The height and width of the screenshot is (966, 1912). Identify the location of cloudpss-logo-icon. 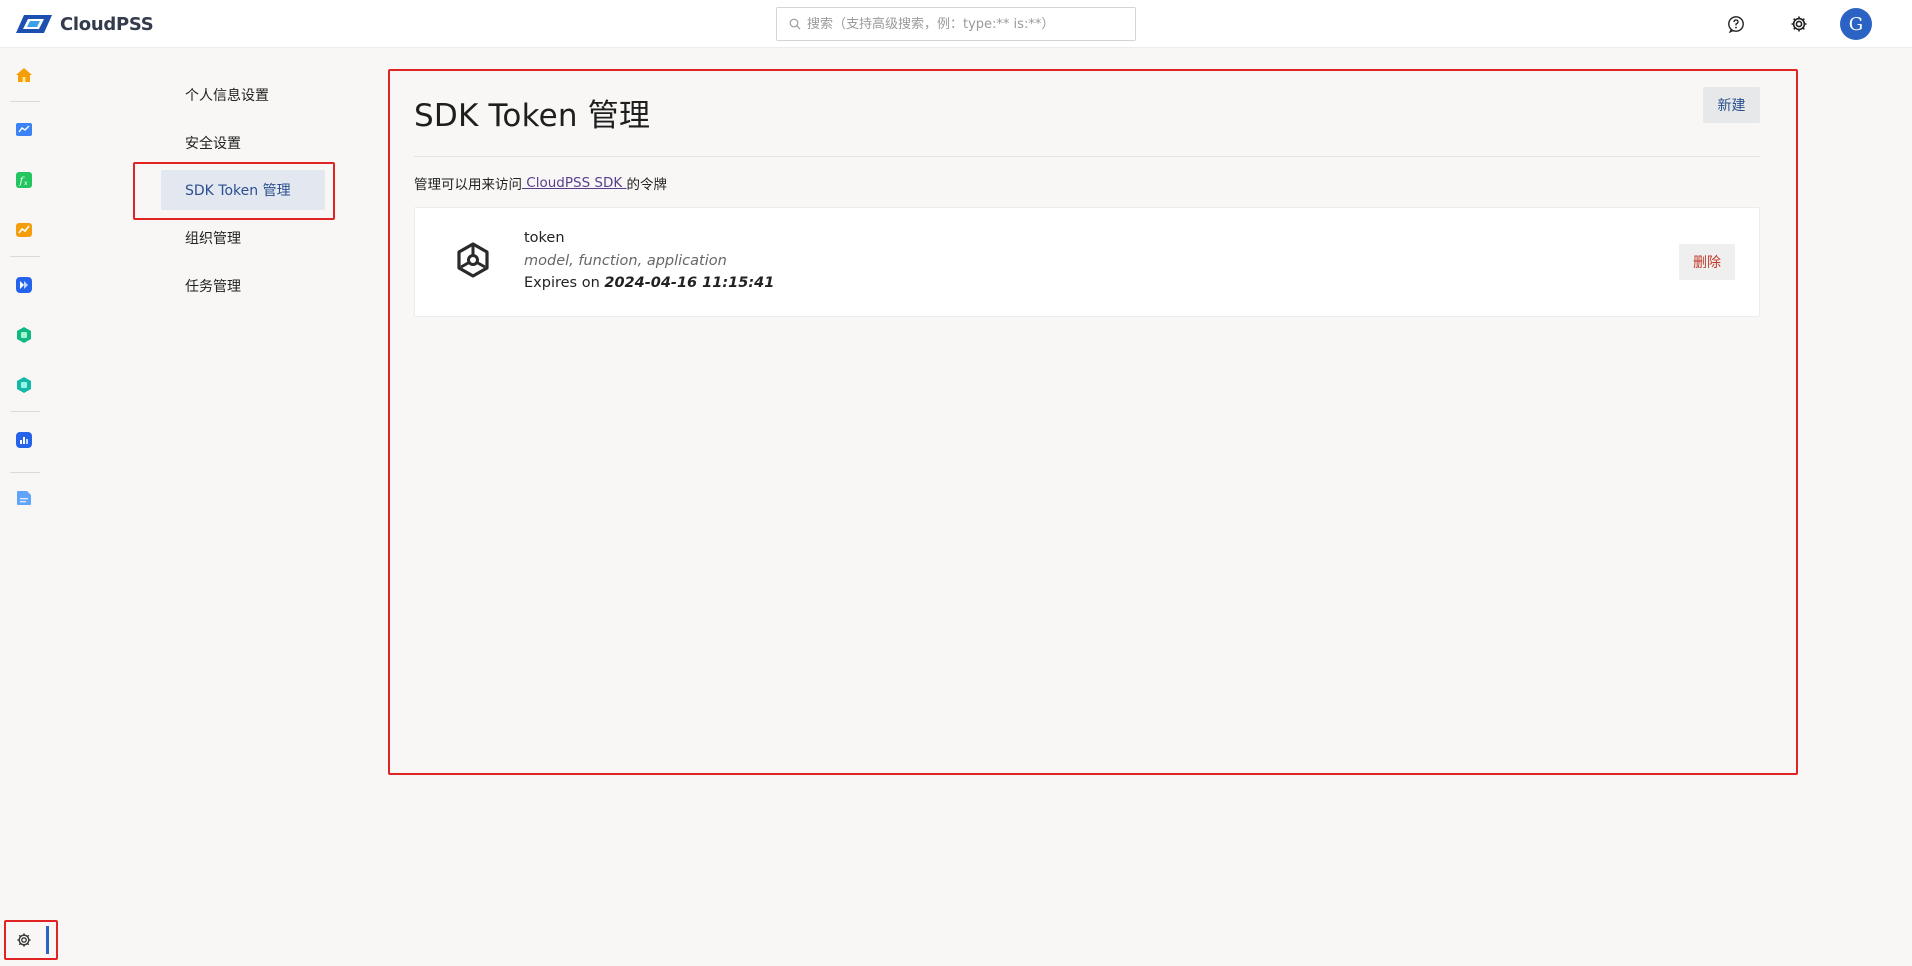
(34, 24).